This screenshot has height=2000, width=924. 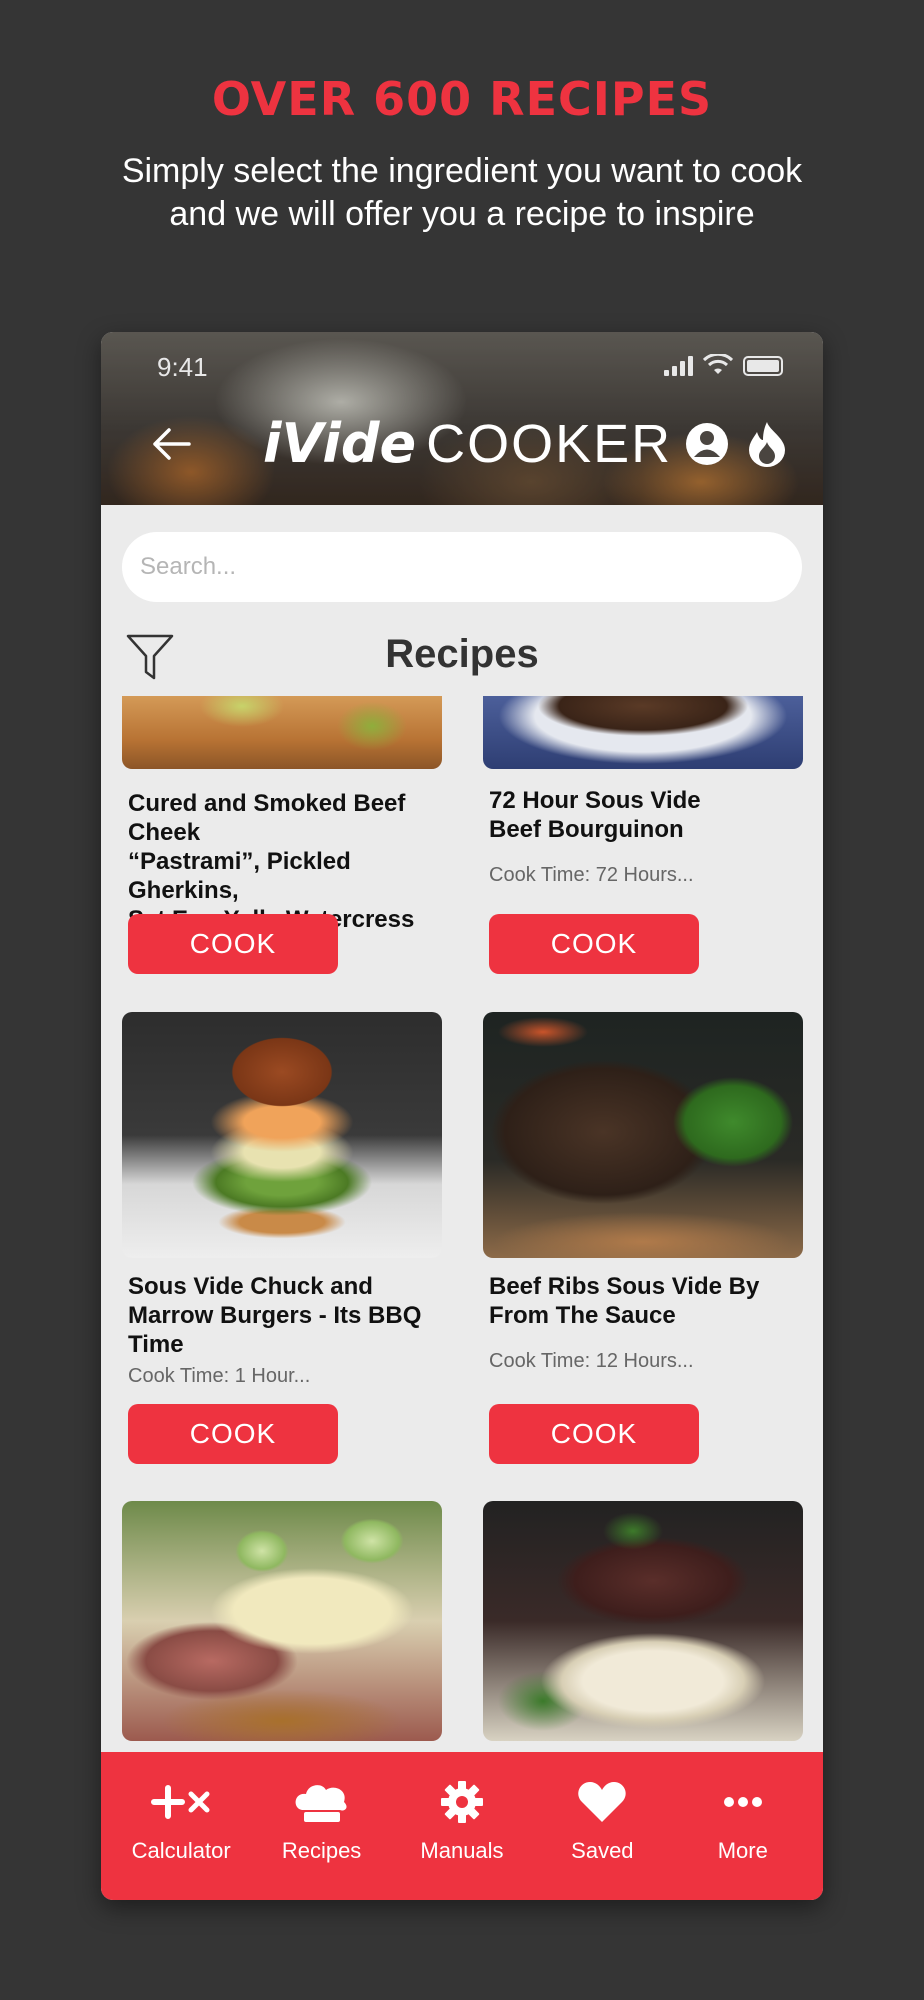 I want to click on plus-times-icon, so click(x=180, y=1802).